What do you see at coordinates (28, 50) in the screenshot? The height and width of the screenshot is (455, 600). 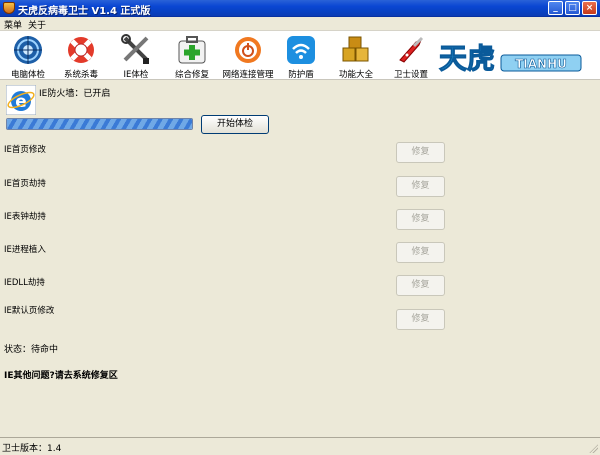 I see `globe-icon` at bounding box center [28, 50].